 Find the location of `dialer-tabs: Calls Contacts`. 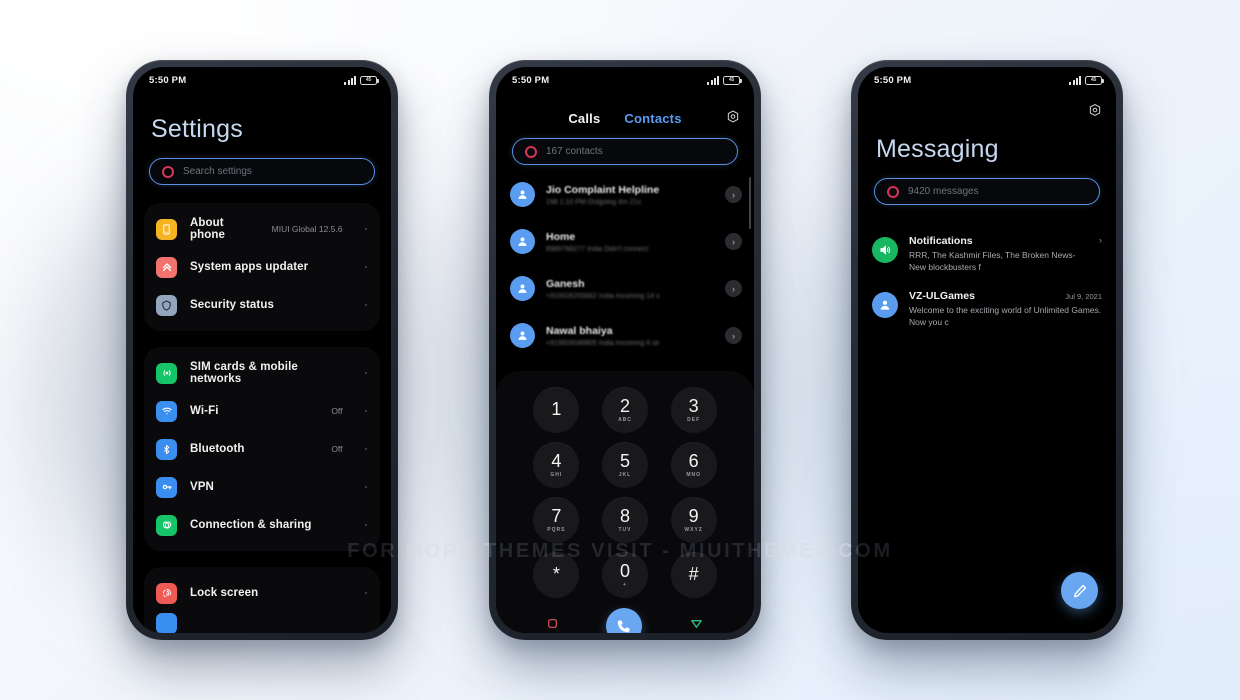

dialer-tabs: Calls Contacts is located at coordinates (625, 118).